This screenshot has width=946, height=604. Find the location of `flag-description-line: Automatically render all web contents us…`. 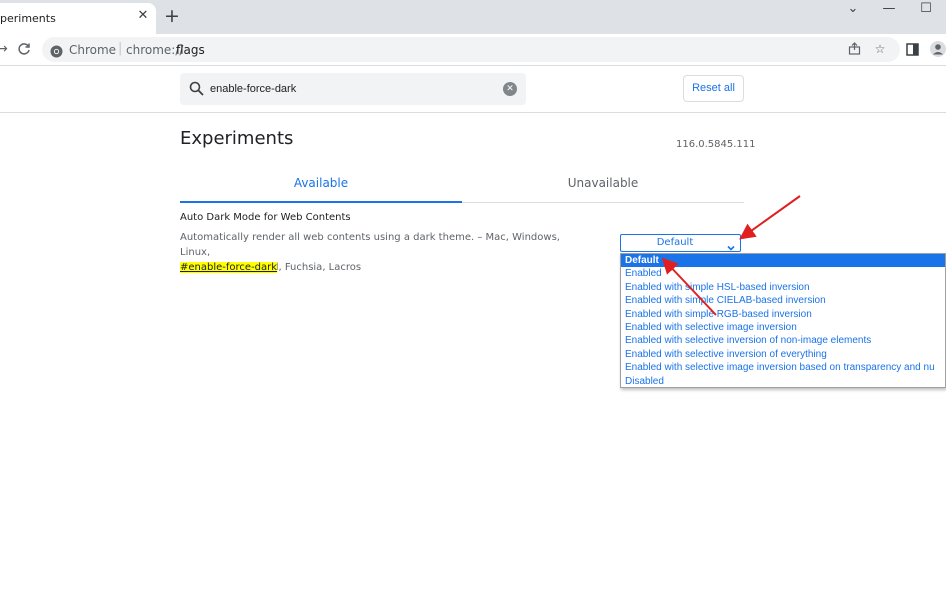

flag-description-line: Automatically render all web contents us… is located at coordinates (370, 245).